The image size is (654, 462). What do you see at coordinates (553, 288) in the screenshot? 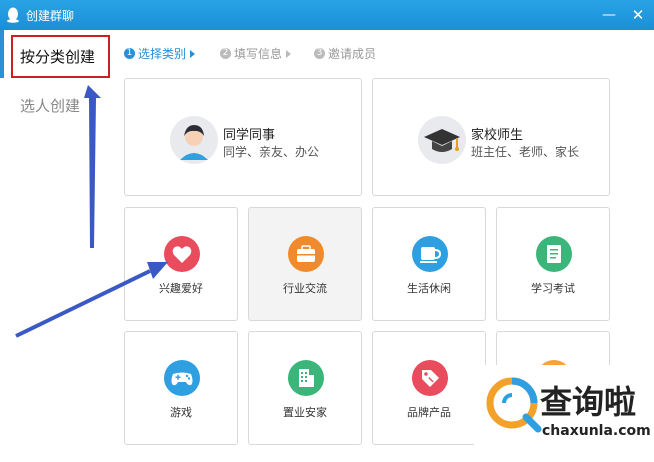
I see `category-label: 学习考试` at bounding box center [553, 288].